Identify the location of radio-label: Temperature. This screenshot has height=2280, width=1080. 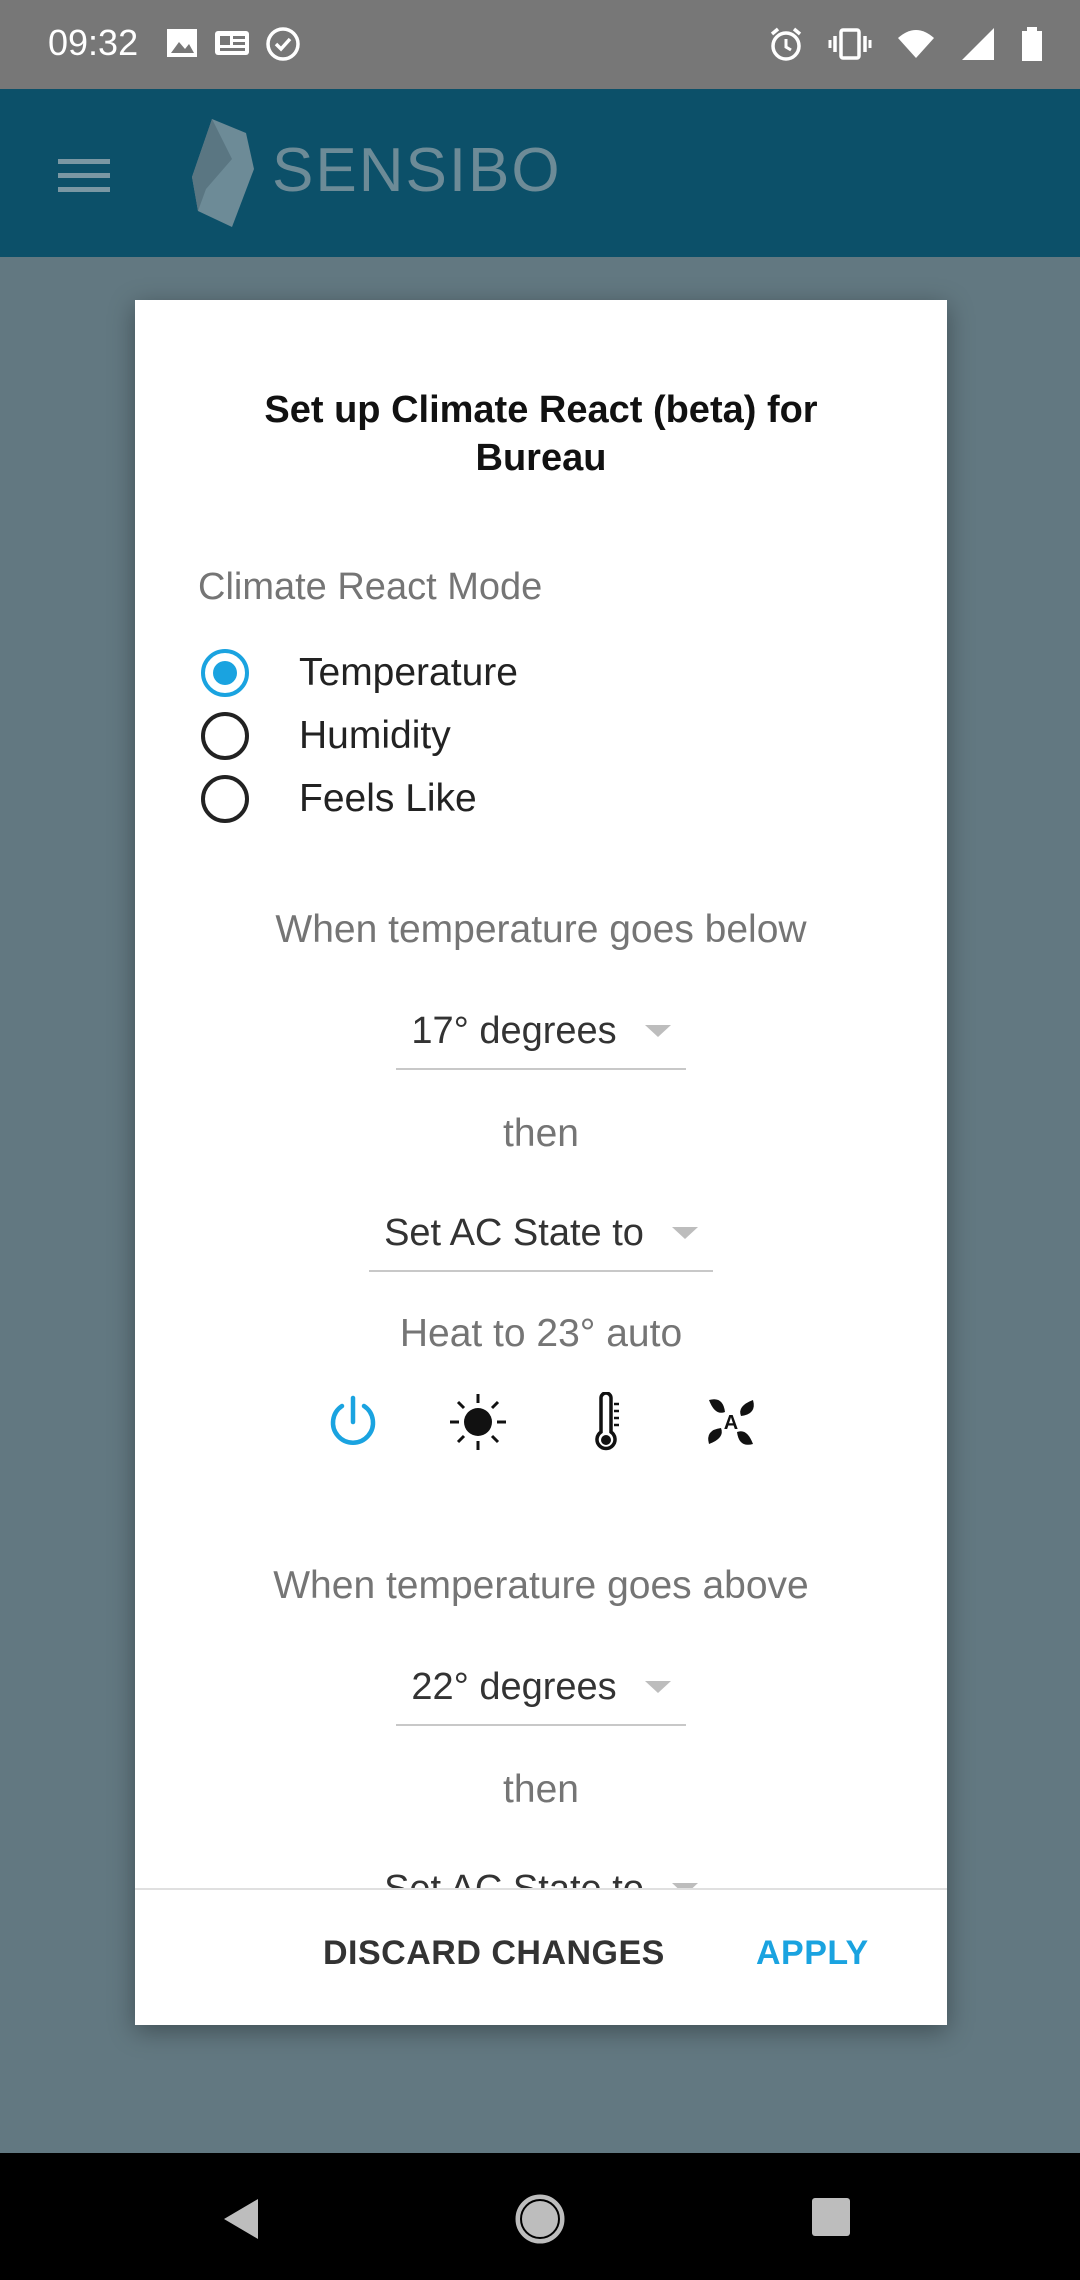
(408, 672).